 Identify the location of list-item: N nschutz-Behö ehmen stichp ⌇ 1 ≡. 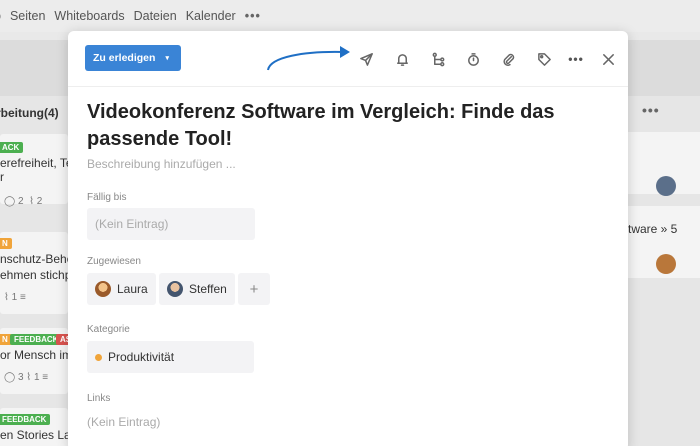
(34, 273).